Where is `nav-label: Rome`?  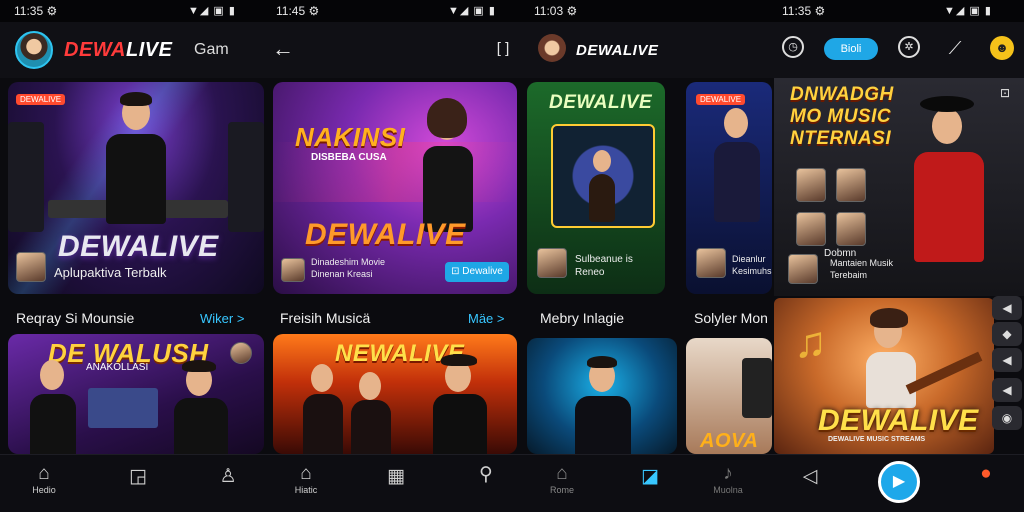 nav-label: Rome is located at coordinates (561, 490).